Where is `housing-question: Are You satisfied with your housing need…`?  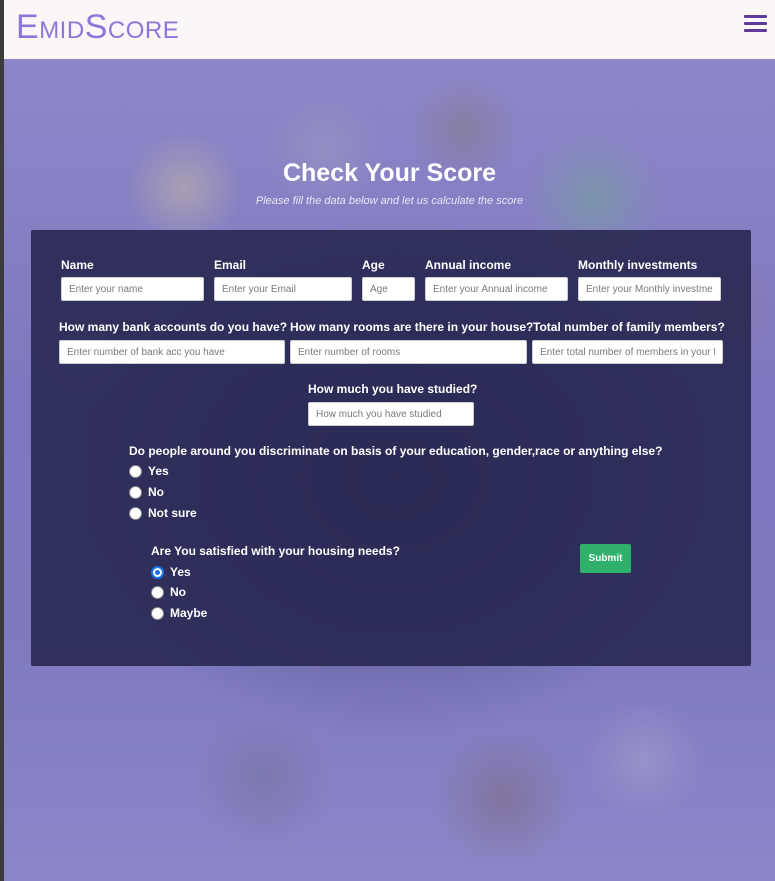 housing-question: Are You satisfied with your housing need… is located at coordinates (275, 551).